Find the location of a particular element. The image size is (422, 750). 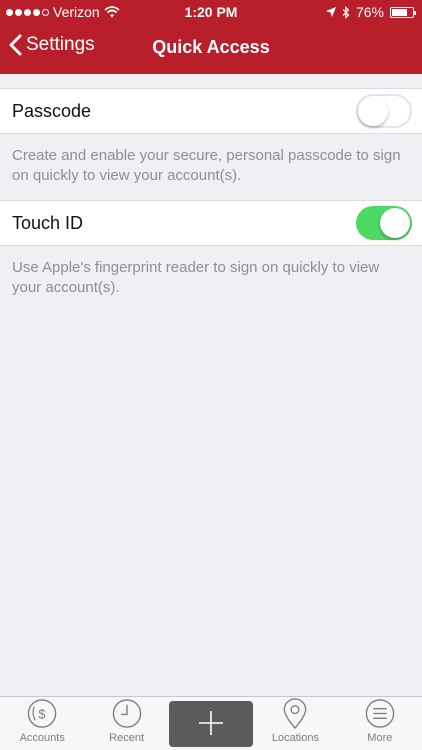

tab-add is located at coordinates (211, 723).